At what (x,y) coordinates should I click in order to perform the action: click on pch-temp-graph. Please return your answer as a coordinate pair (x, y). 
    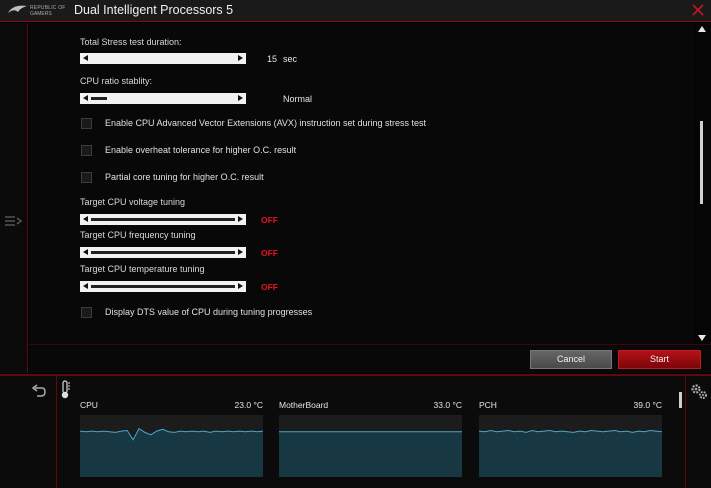
    Looking at the image, I should click on (570, 446).